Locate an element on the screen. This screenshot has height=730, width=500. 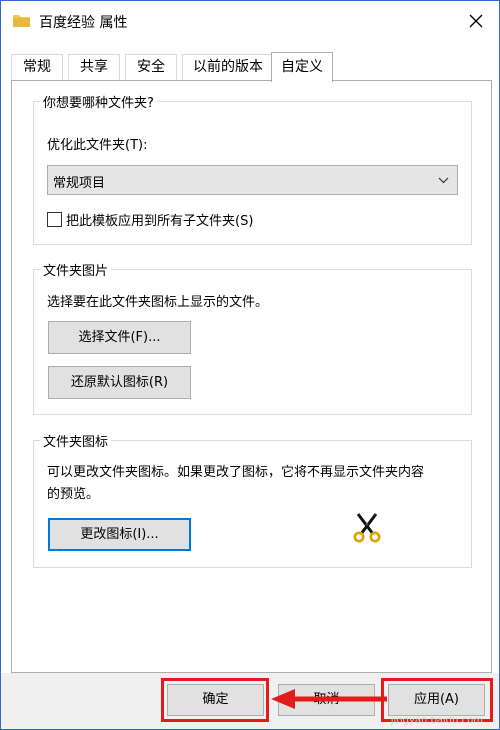
tab-security: 安全 is located at coordinates (151, 67).